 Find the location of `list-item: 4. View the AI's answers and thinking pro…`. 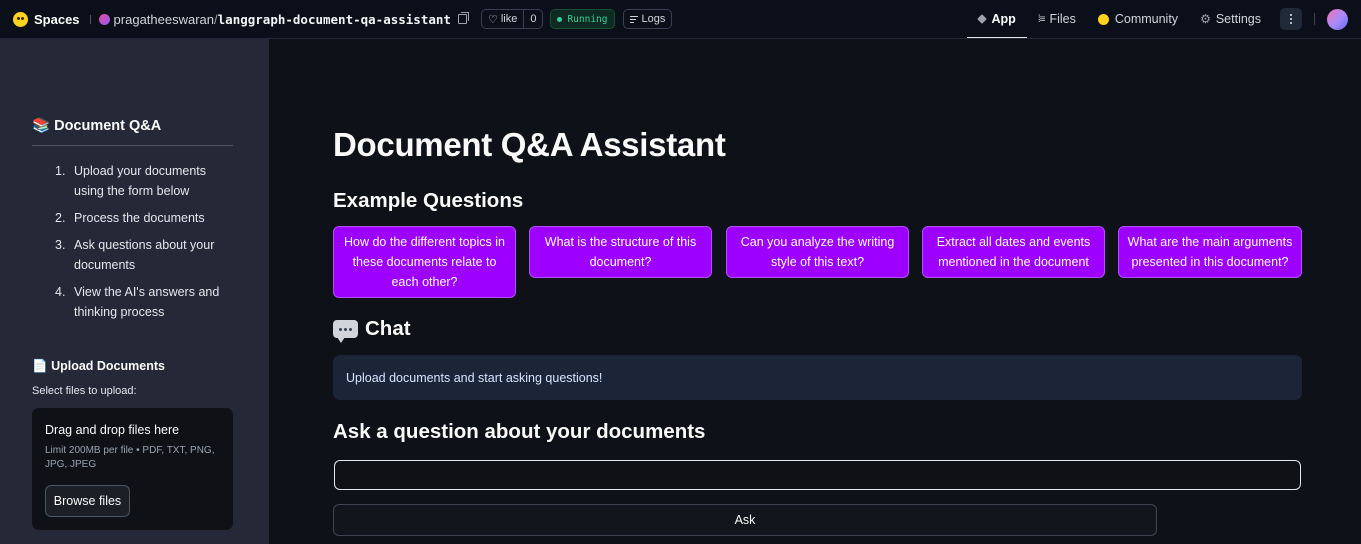

list-item: 4. View the AI's answers and thinking pro… is located at coordinates (137, 302).